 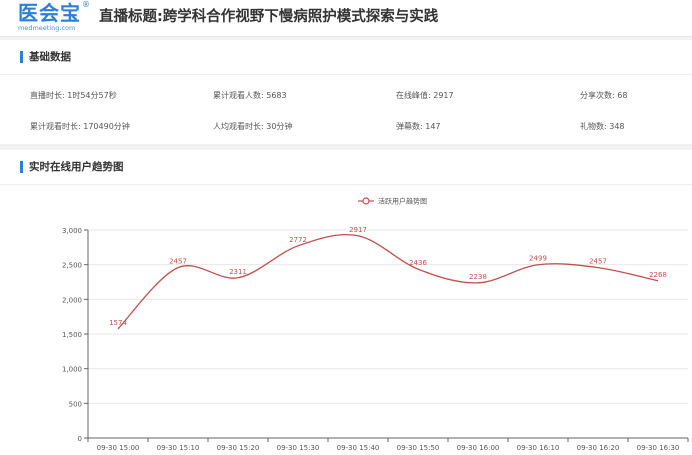 What do you see at coordinates (47, 28) in the screenshot?
I see `logo-subtext: medmeeting.com` at bounding box center [47, 28].